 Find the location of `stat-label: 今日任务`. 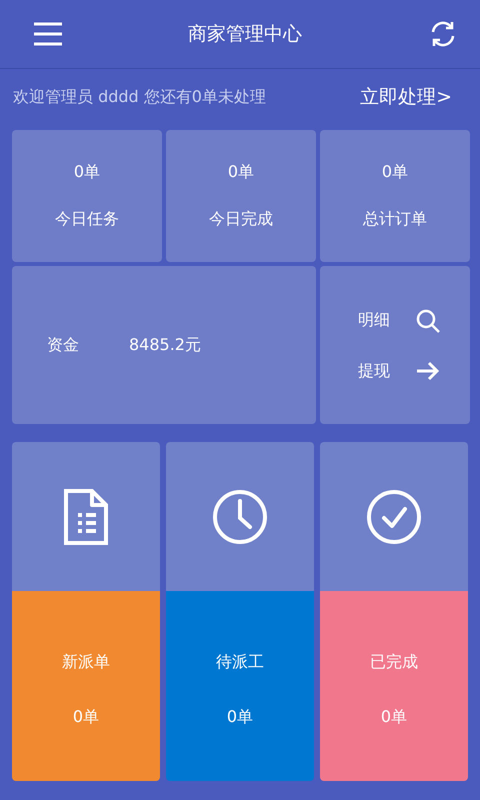

stat-label: 今日任务 is located at coordinates (87, 219).